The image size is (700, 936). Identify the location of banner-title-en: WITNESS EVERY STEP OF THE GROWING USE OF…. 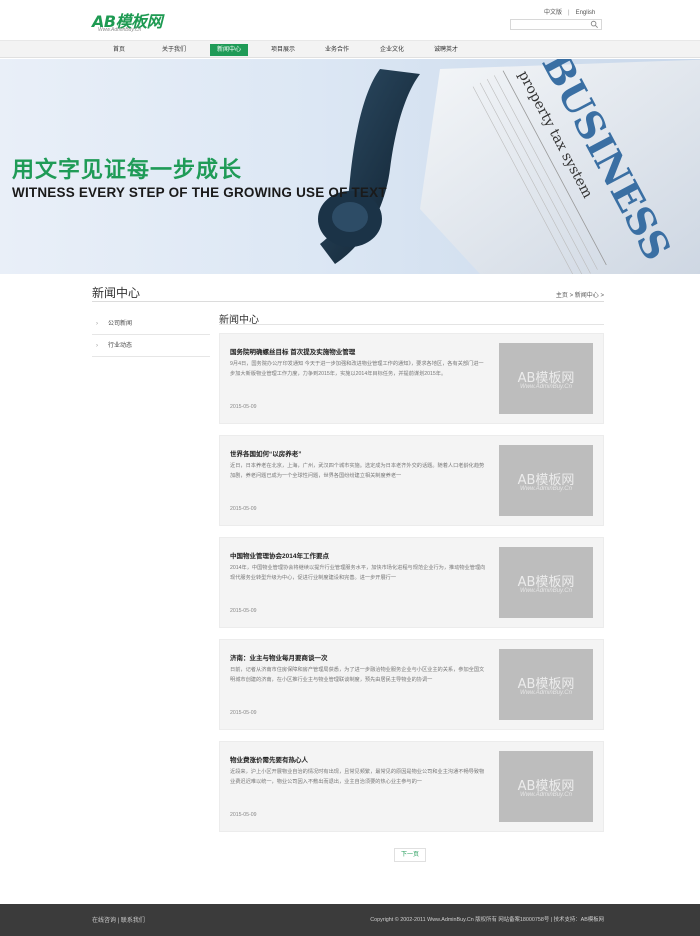
(199, 192).